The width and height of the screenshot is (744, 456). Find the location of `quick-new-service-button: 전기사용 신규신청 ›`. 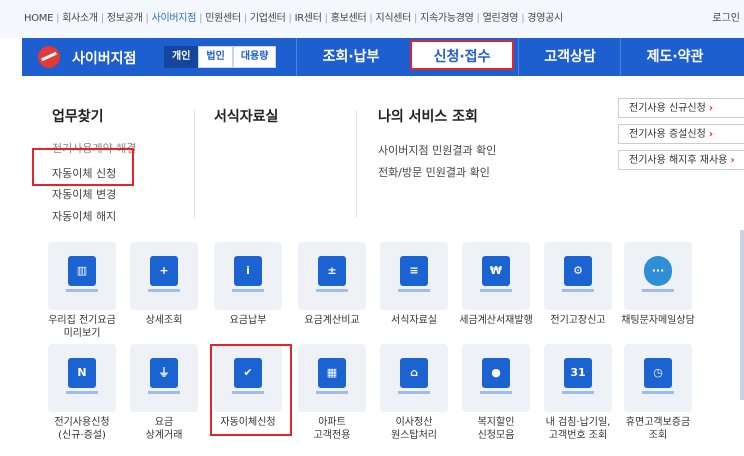

quick-new-service-button: 전기사용 신규신청 › is located at coordinates (681, 108).